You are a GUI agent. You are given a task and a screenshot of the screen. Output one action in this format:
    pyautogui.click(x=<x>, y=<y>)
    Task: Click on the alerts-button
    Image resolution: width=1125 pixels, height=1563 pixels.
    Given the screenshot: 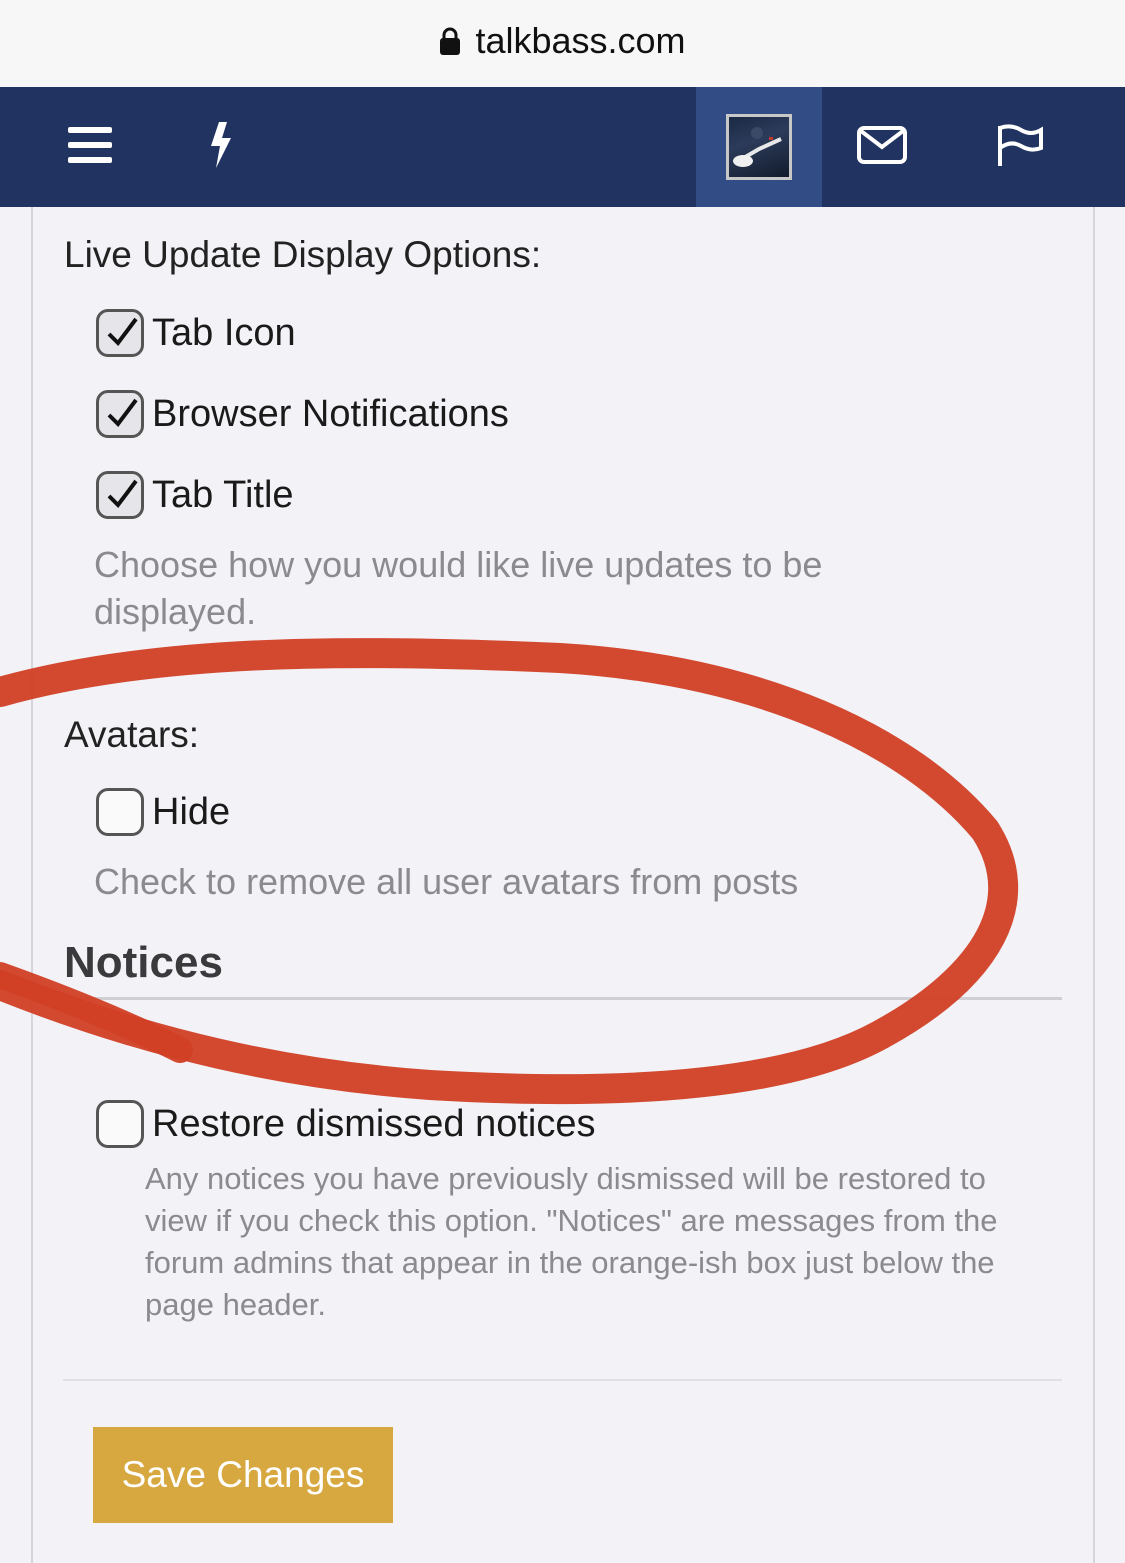 What is the action you would take?
    pyautogui.click(x=1020, y=147)
    